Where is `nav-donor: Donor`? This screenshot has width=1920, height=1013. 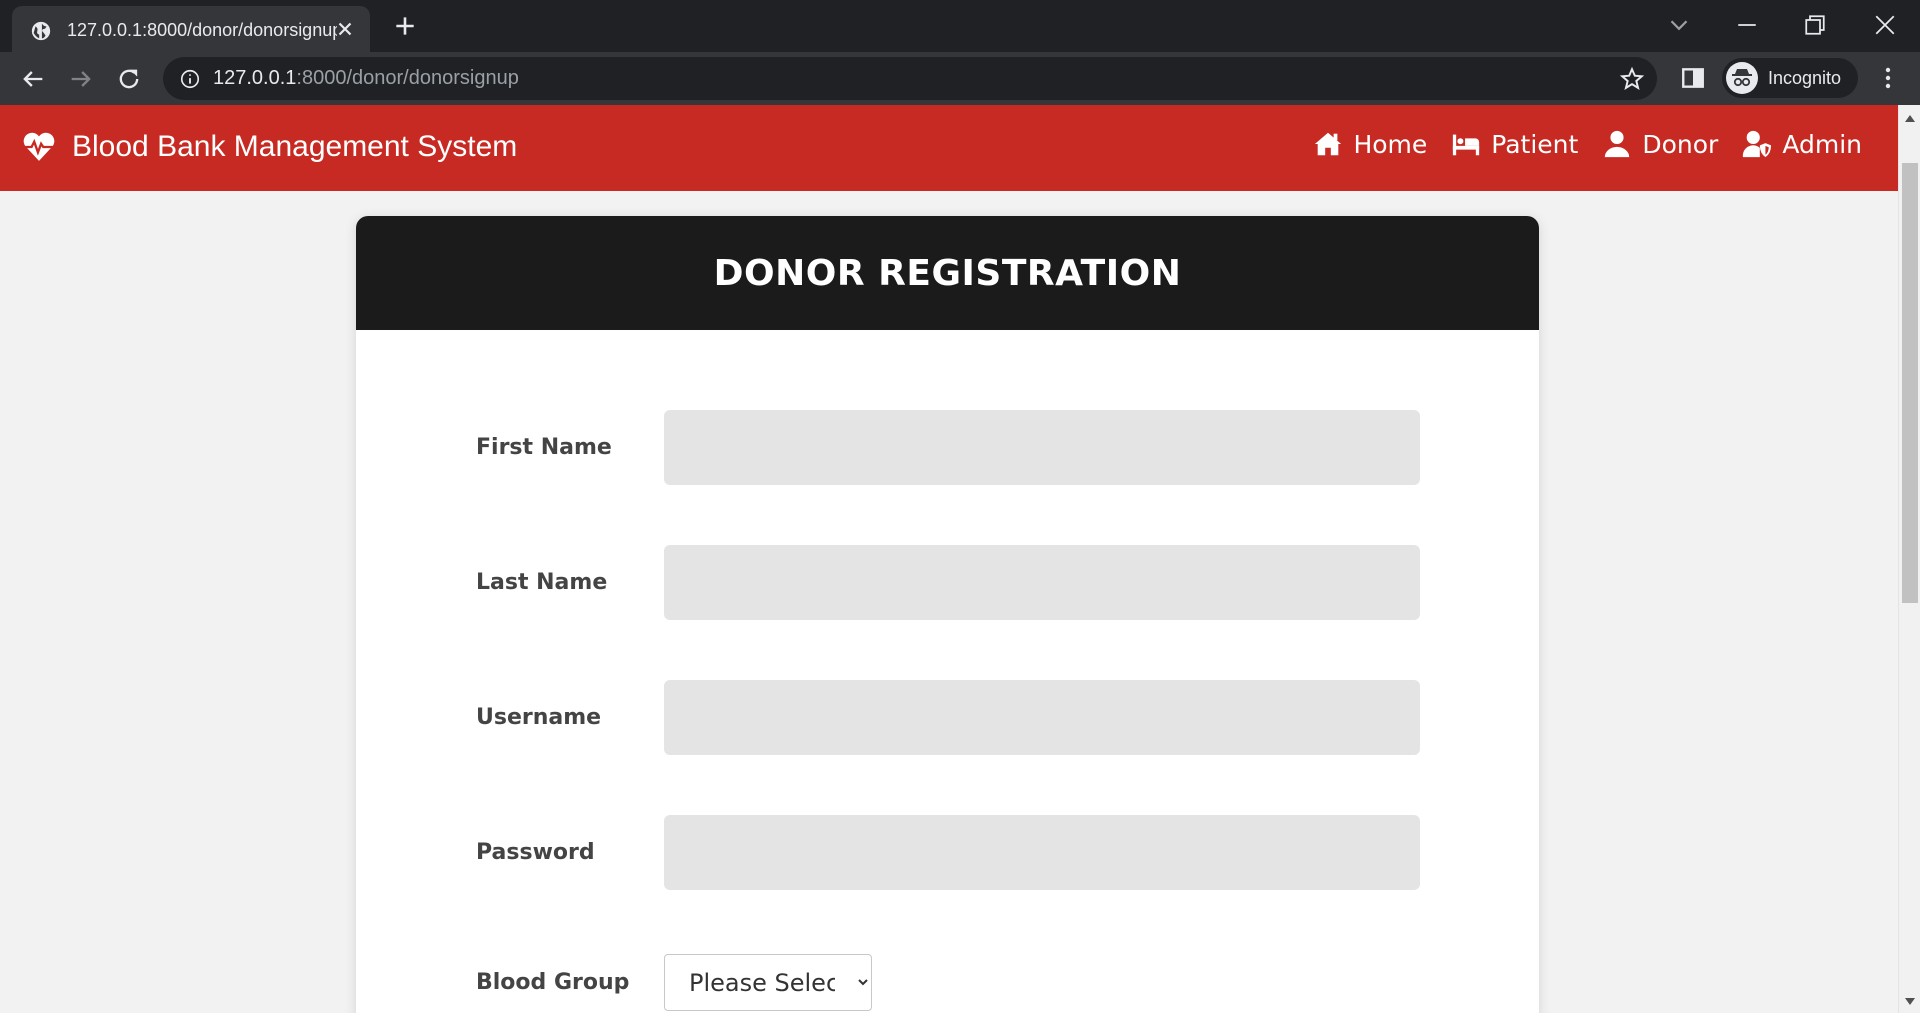 nav-donor: Donor is located at coordinates (1660, 144).